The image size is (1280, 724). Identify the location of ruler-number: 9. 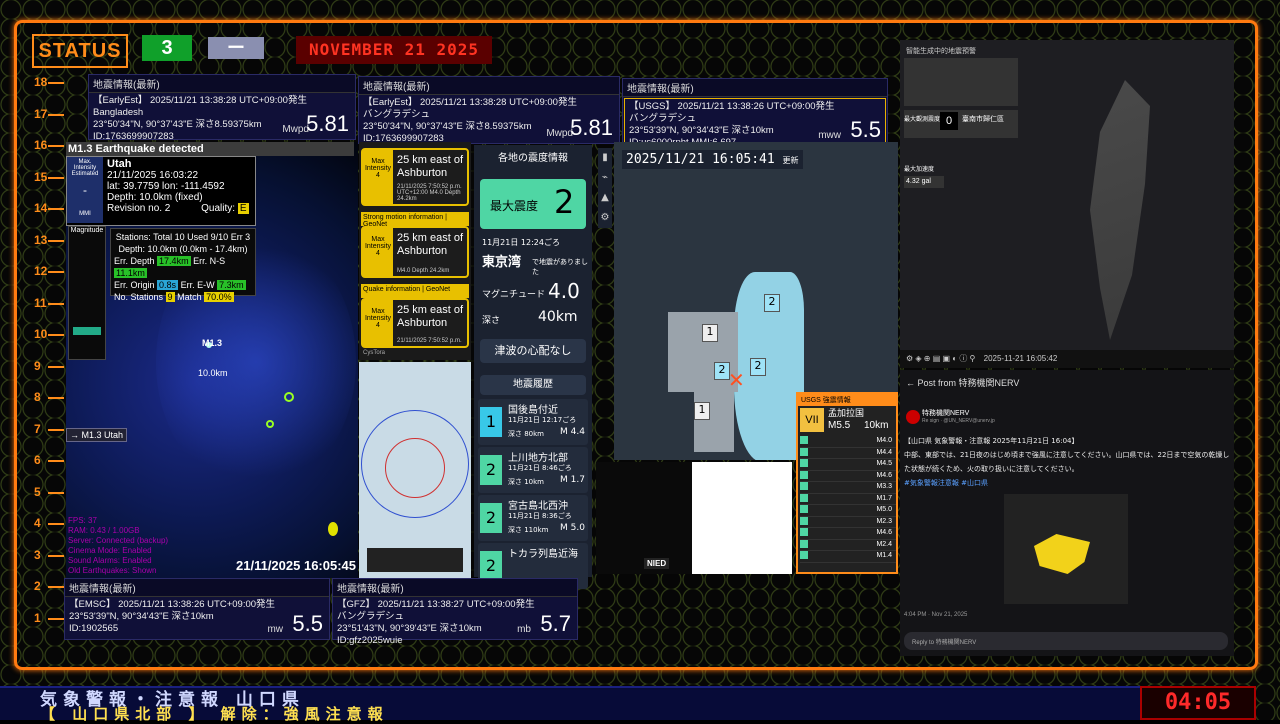
(37, 365).